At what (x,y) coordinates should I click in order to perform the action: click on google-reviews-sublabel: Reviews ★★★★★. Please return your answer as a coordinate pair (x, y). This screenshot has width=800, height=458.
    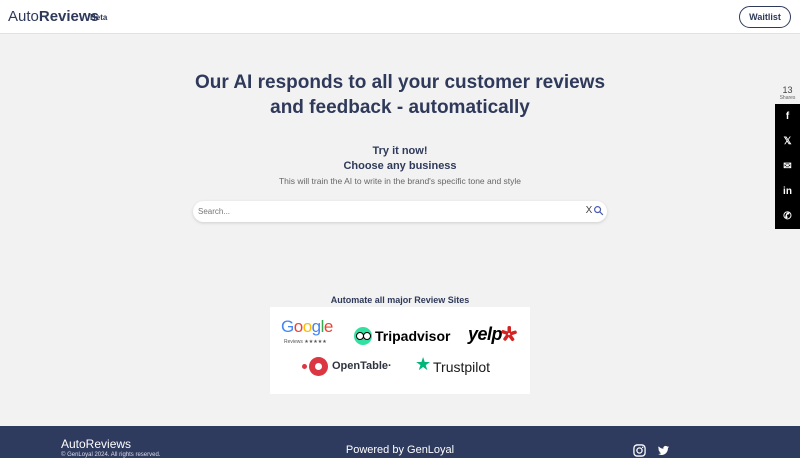
    Looking at the image, I should click on (305, 342).